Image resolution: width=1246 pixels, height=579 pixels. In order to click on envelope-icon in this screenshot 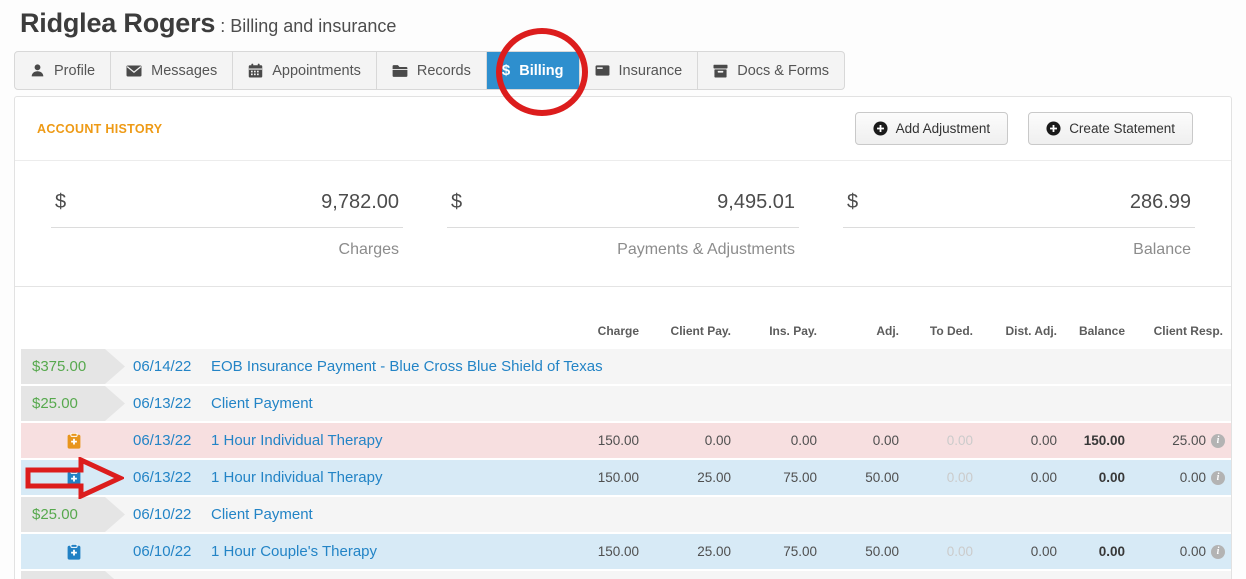, I will do `click(134, 71)`.